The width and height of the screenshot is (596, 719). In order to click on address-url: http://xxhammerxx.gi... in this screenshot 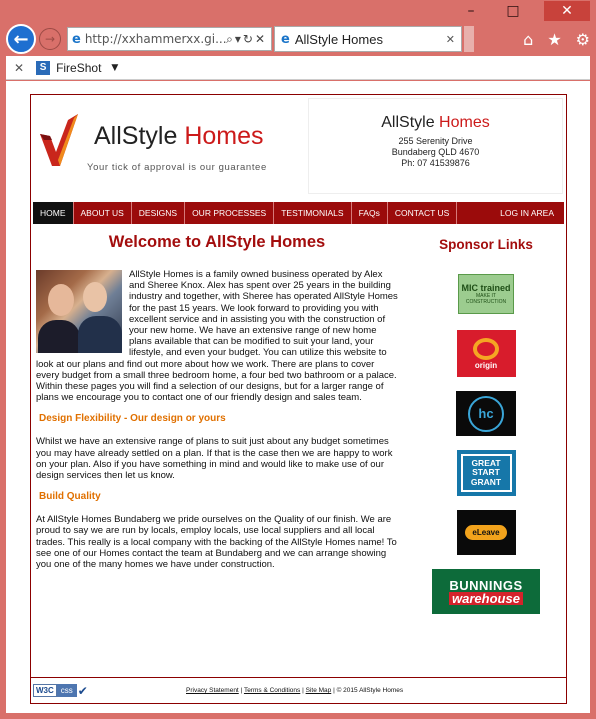, I will do `click(155, 39)`.